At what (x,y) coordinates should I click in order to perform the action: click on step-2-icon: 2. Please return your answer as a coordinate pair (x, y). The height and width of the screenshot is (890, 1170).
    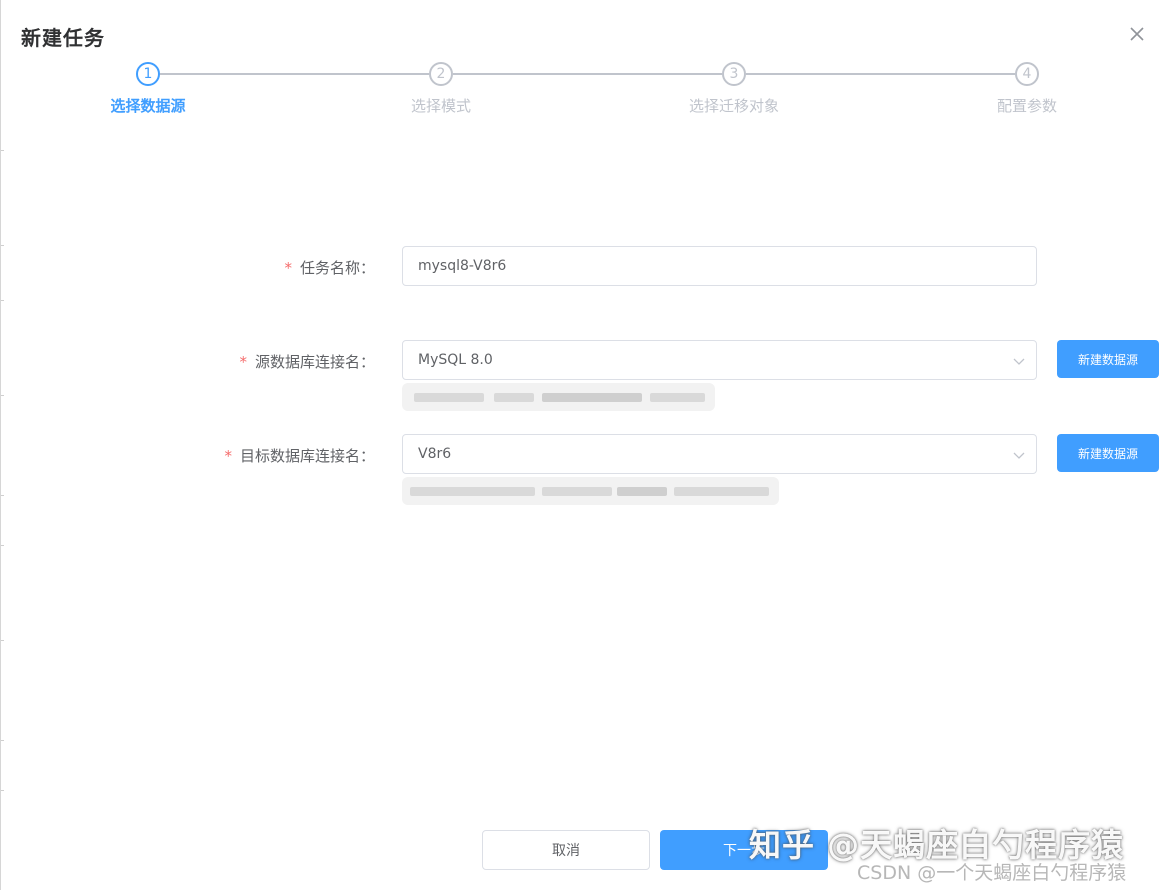
    Looking at the image, I should click on (441, 74).